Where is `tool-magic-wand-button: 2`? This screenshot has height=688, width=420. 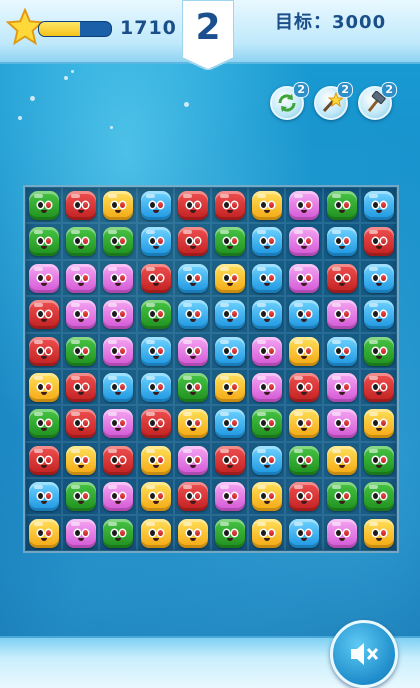
tool-magic-wand-button: 2 is located at coordinates (333, 101).